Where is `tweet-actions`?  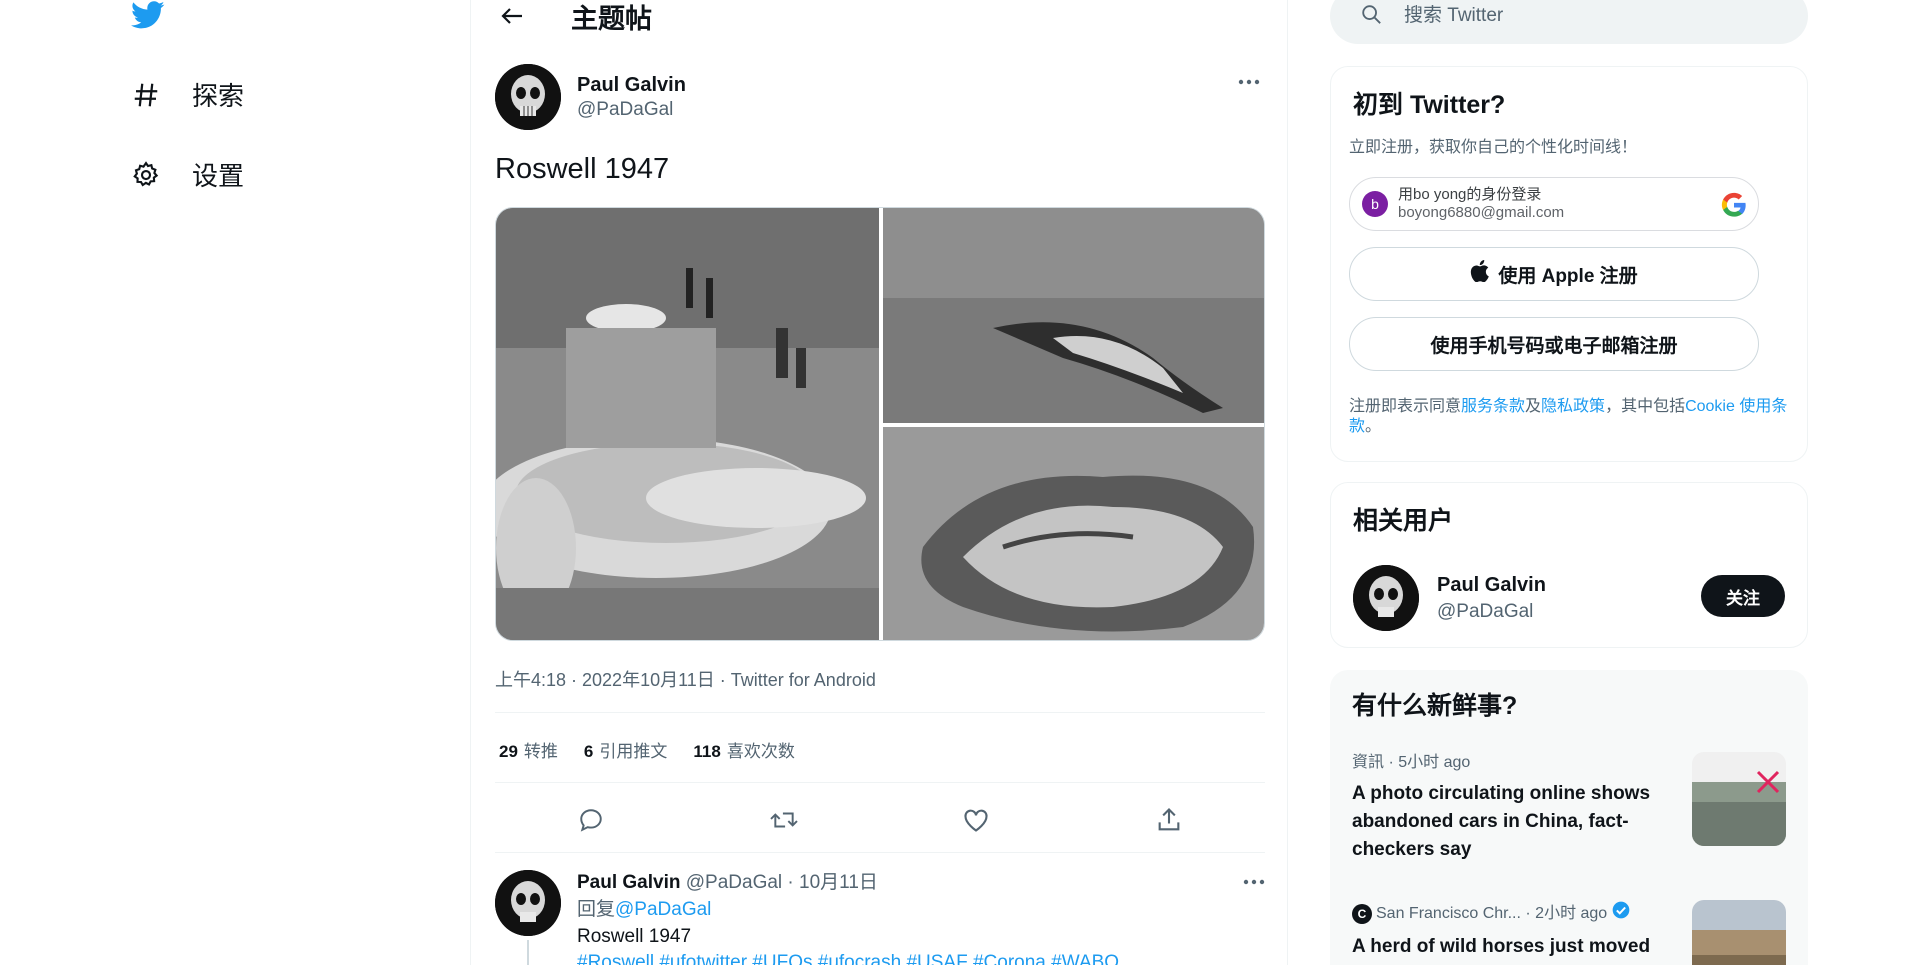
tweet-actions is located at coordinates (880, 820).